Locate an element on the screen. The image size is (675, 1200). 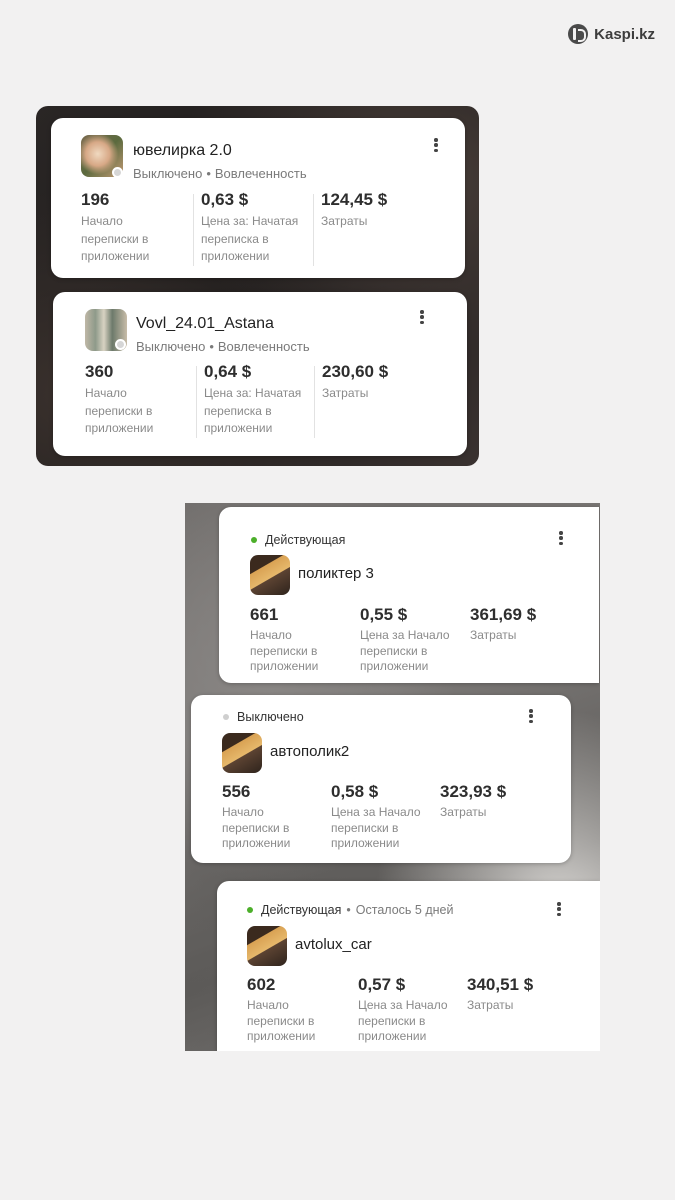
status-line: Действующая is located at coordinates (298, 540).